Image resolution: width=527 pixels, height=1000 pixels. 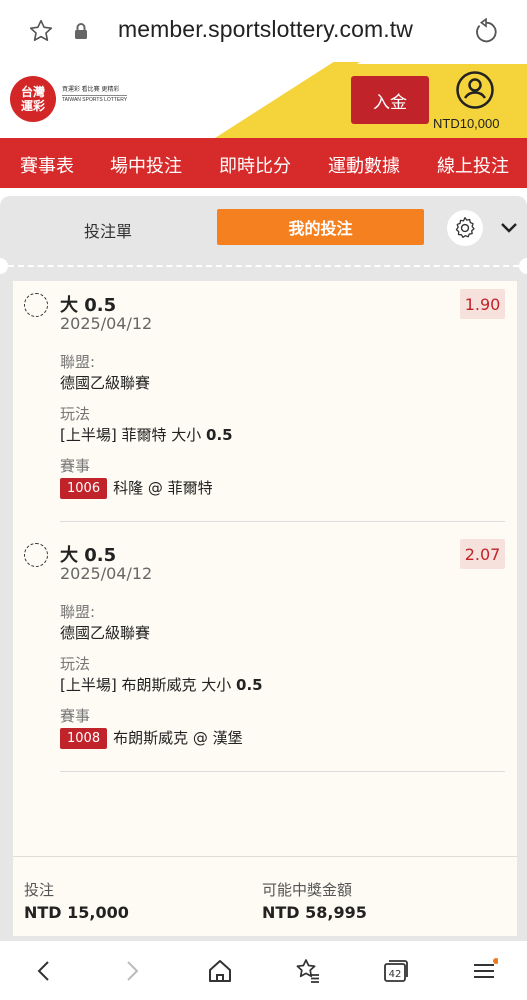 I want to click on tab-bet-slip: 投注單, so click(x=108, y=230).